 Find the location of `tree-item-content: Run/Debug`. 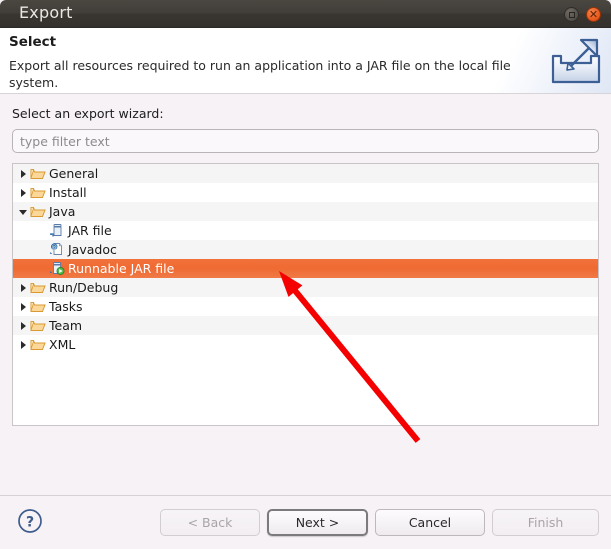

tree-item-content: Run/Debug is located at coordinates (65, 287).